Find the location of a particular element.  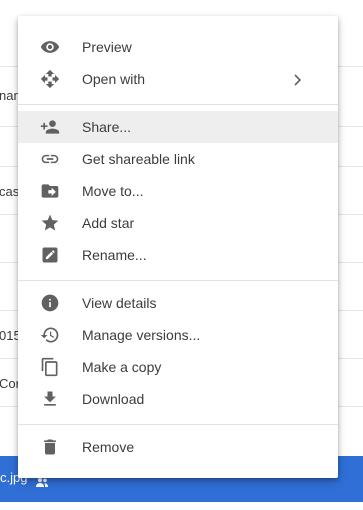

folder-move-icon is located at coordinates (50, 191).